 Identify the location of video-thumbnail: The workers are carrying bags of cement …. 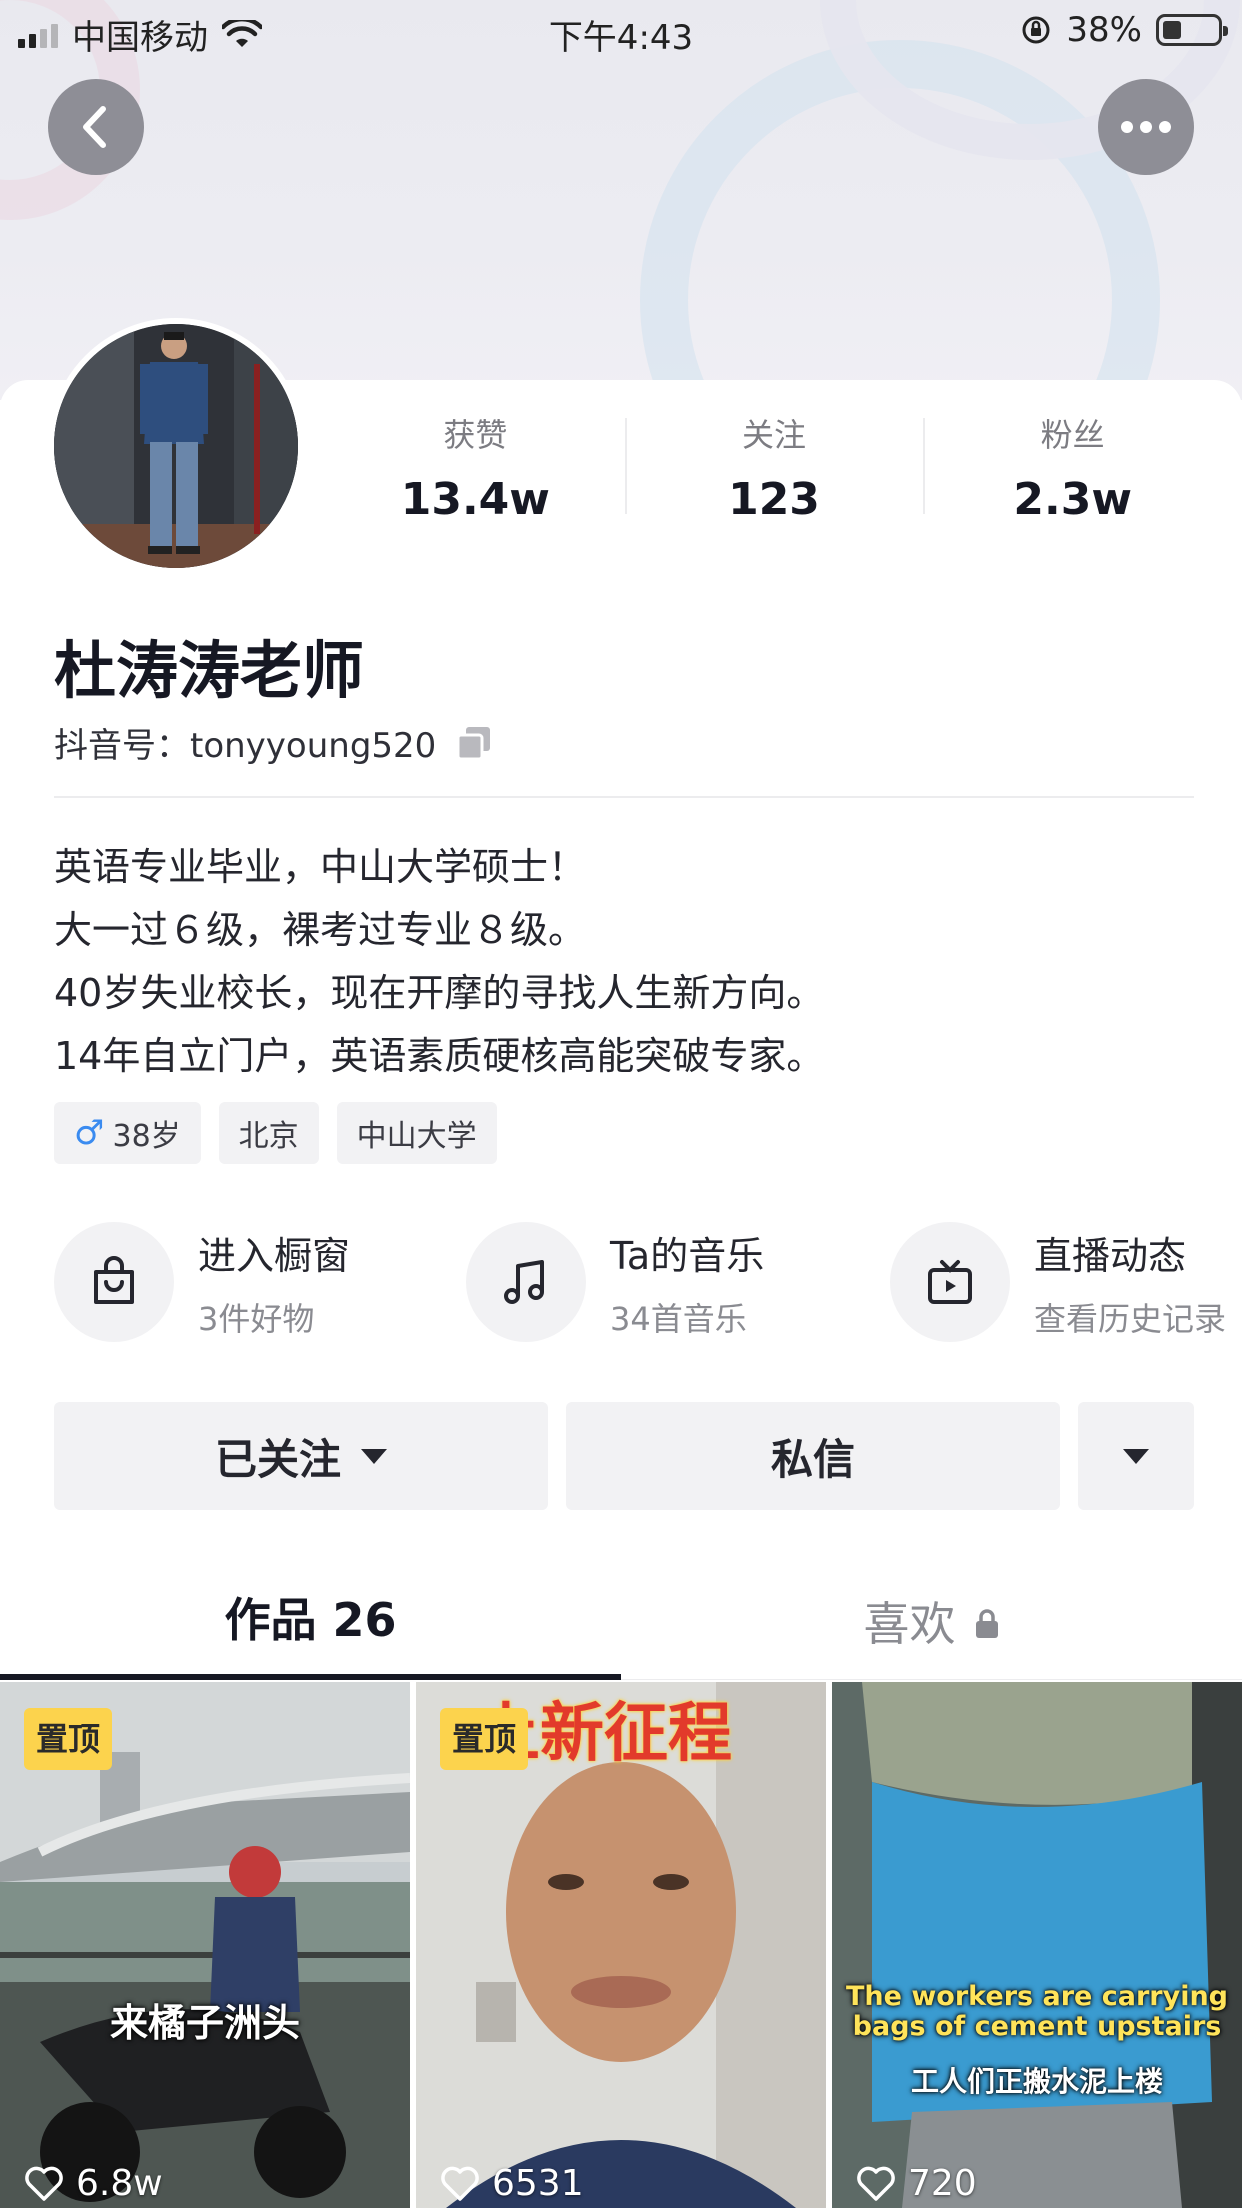
(1037, 1945).